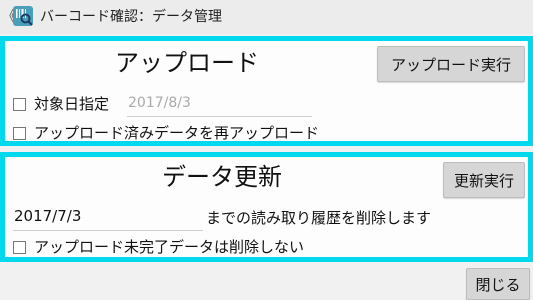  What do you see at coordinates (484, 180) in the screenshot?
I see `update-run-button: 更新実行` at bounding box center [484, 180].